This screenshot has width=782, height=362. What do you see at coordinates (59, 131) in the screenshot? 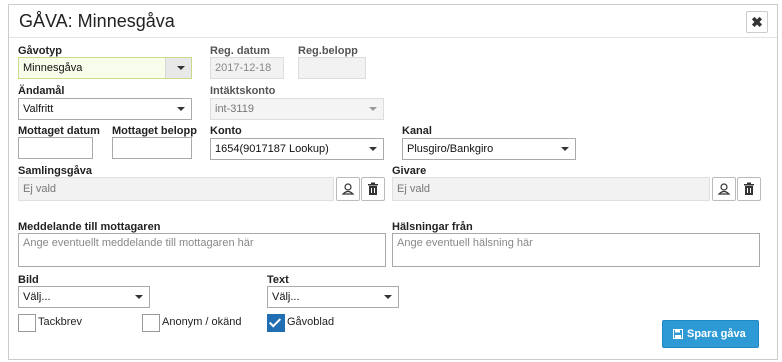
I see `mottaget-datum-label: Mottaget datum` at bounding box center [59, 131].